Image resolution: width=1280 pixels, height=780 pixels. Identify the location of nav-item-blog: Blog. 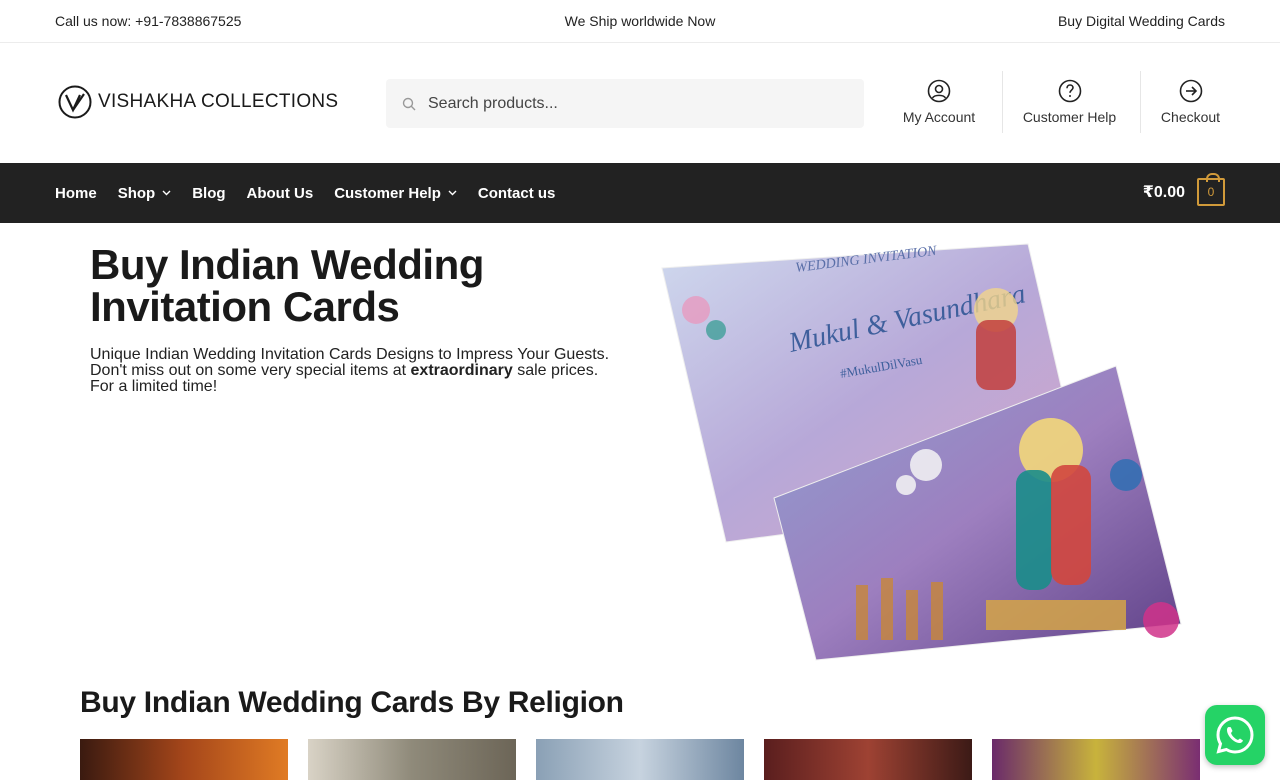
(208, 193).